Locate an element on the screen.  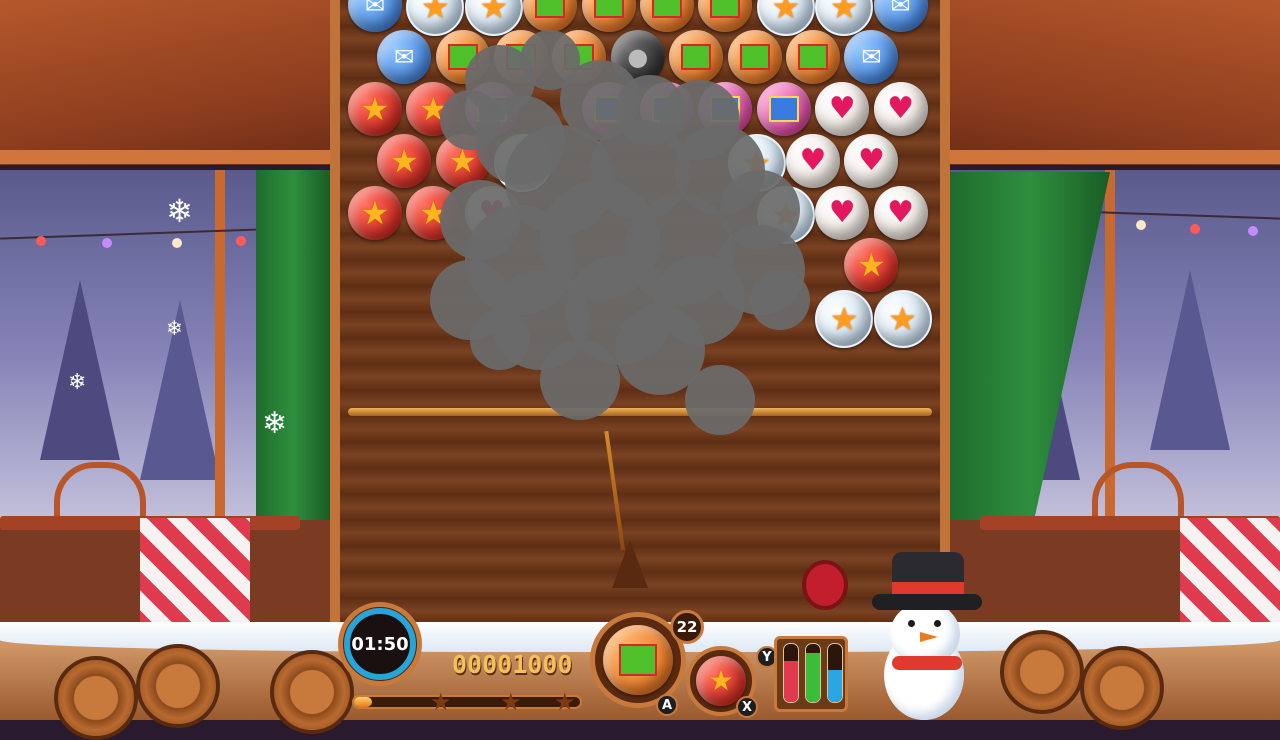
snowman-hat-band is located at coordinates (928, 588).